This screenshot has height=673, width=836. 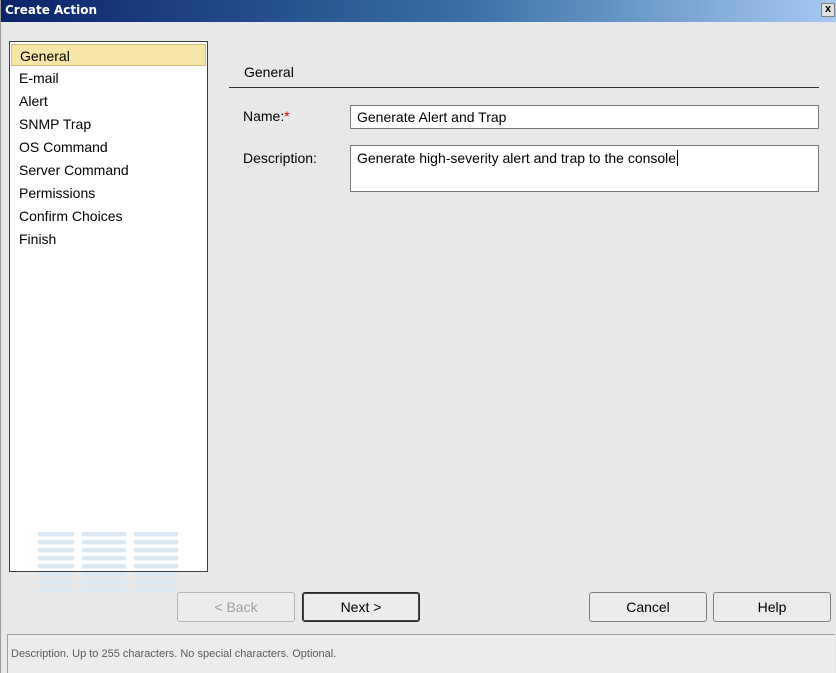 What do you see at coordinates (236, 607) in the screenshot?
I see `back-button: < Back` at bounding box center [236, 607].